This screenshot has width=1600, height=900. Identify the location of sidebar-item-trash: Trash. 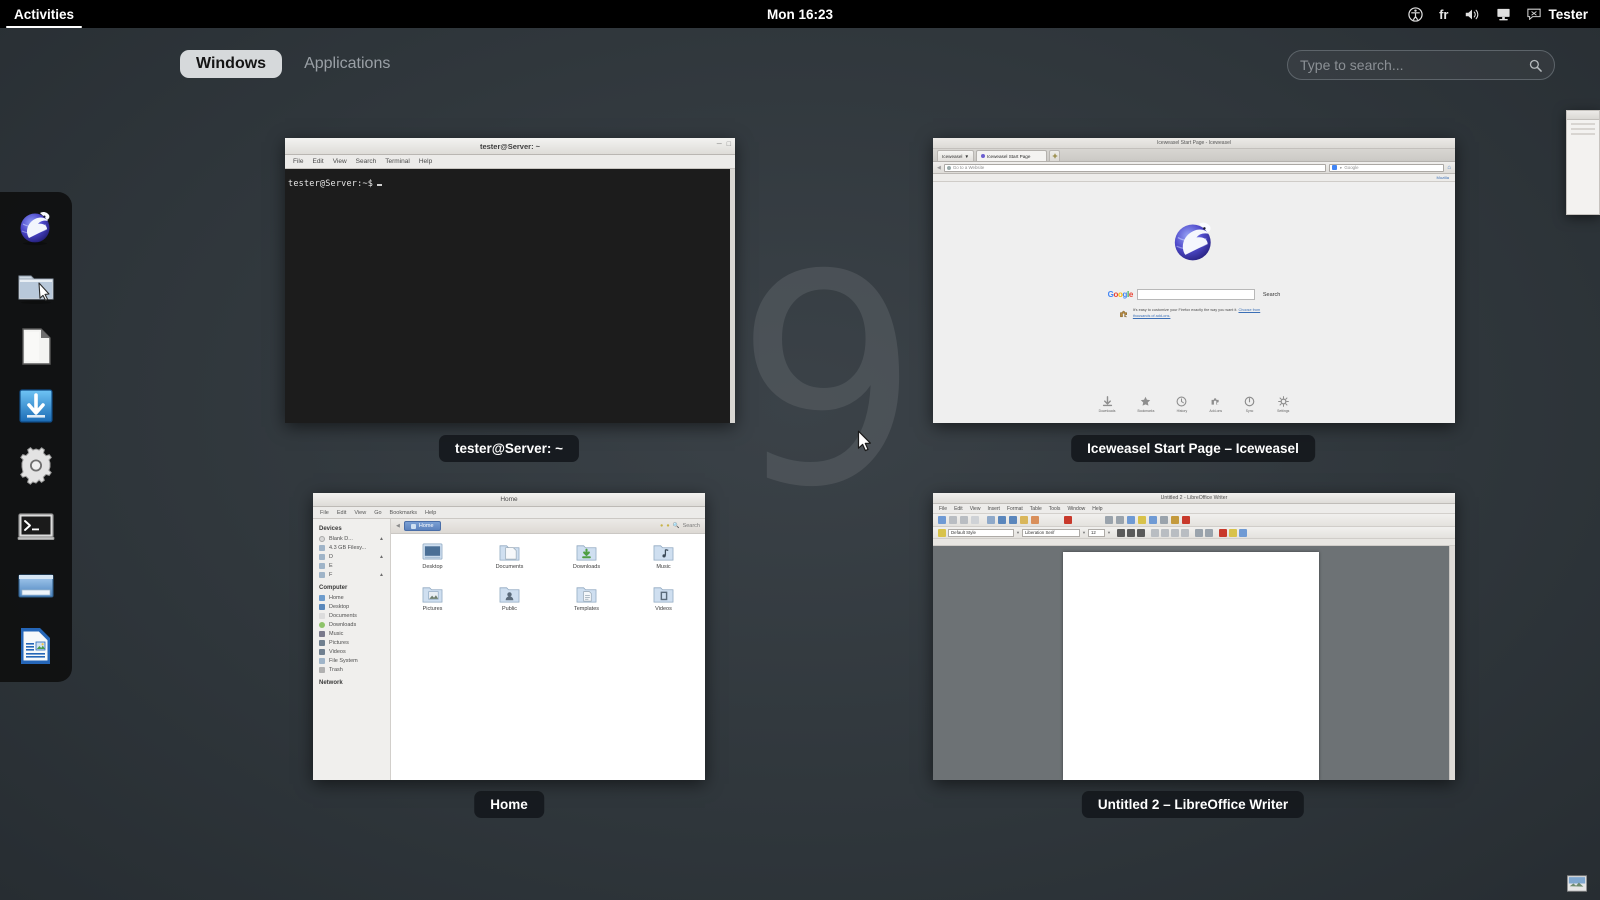
(351, 669).